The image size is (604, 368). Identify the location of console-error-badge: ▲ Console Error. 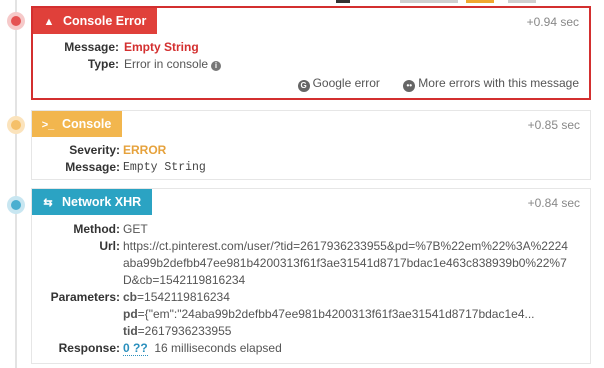
(95, 21).